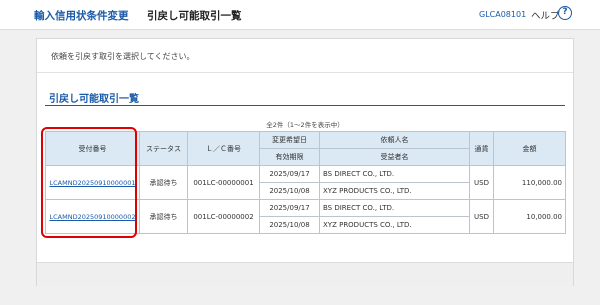  I want to click on top-header: 輸入信用状条件変更 引戻し可能取引一覧 GLCA08101 ヘルプ ?, so click(300, 15).